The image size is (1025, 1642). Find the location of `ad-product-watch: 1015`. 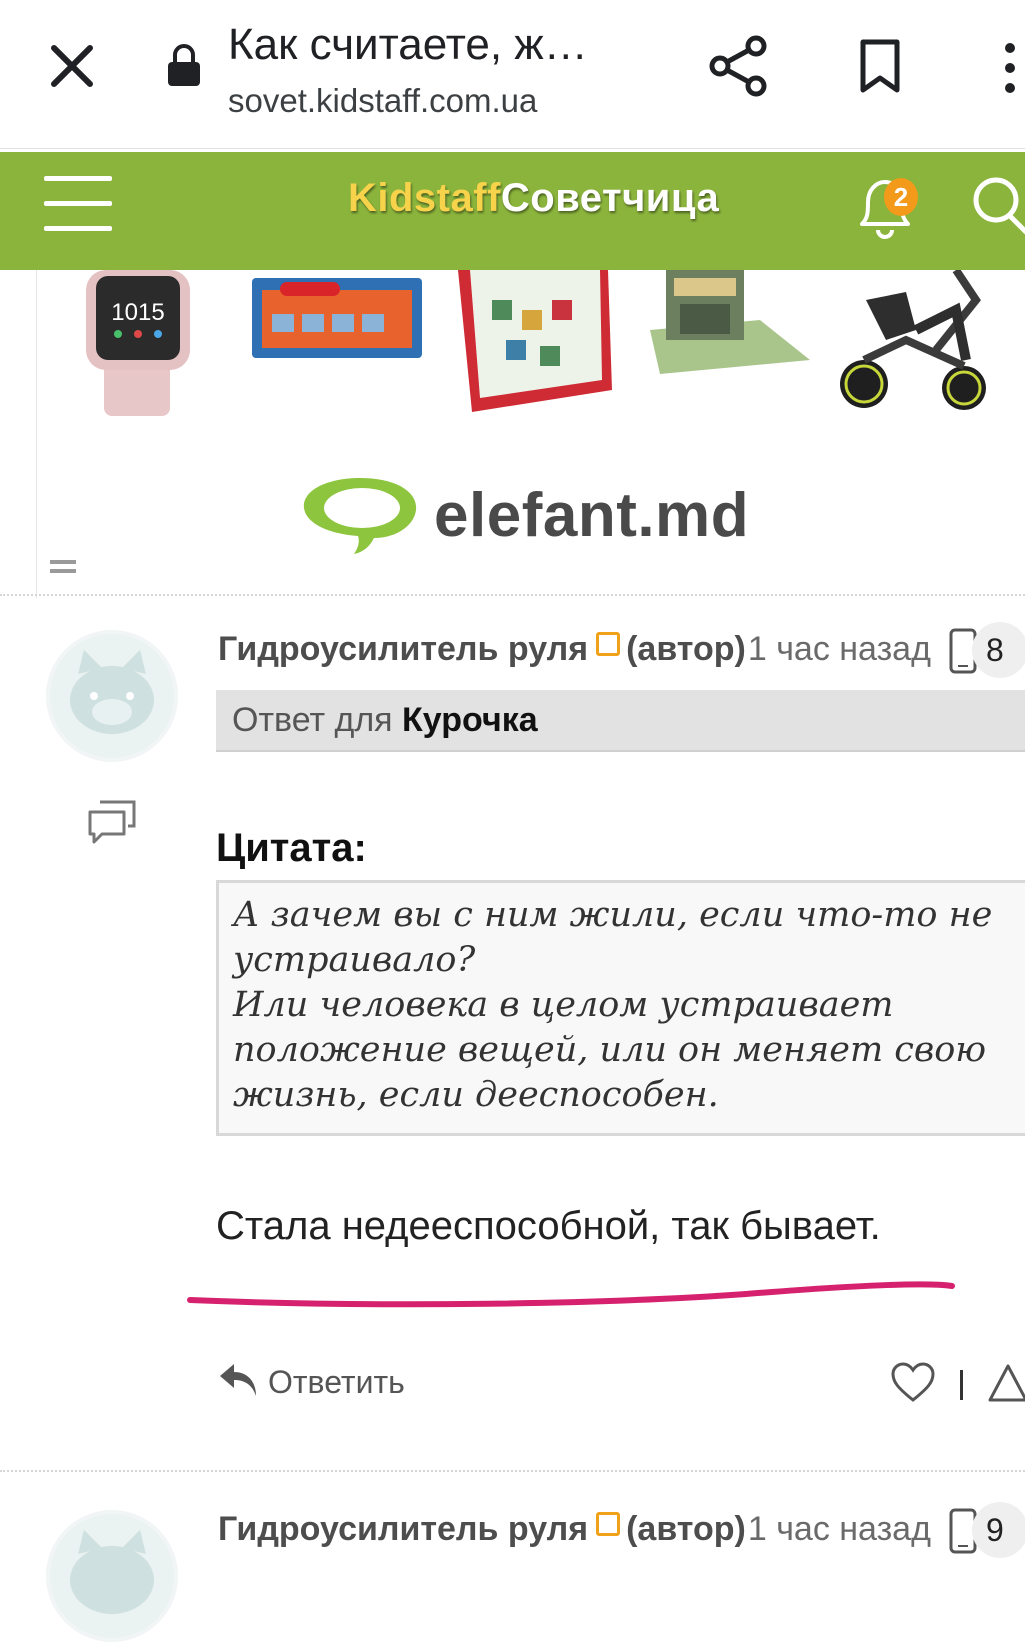

ad-product-watch: 1015 is located at coordinates (138, 343).